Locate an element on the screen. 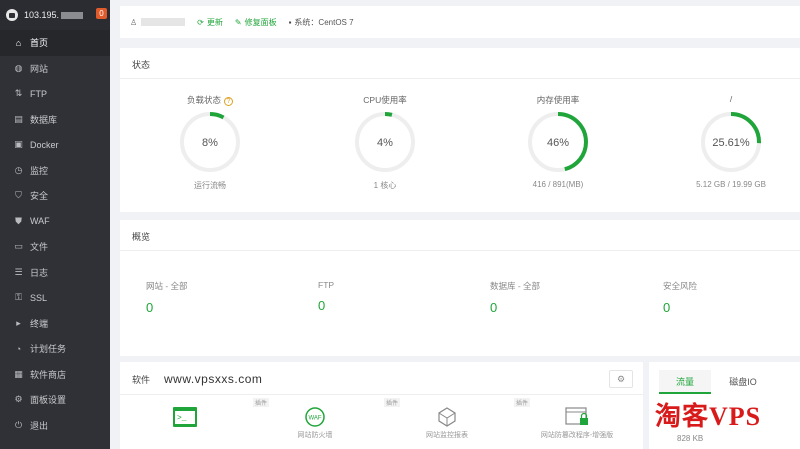 The image size is (800, 449). gauge-ring: 25.61% is located at coordinates (731, 142).